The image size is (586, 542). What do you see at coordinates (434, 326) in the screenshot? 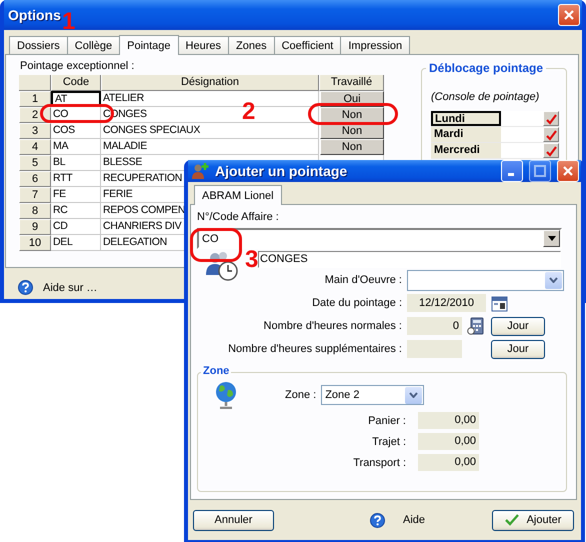
I see `hours-field: 0` at bounding box center [434, 326].